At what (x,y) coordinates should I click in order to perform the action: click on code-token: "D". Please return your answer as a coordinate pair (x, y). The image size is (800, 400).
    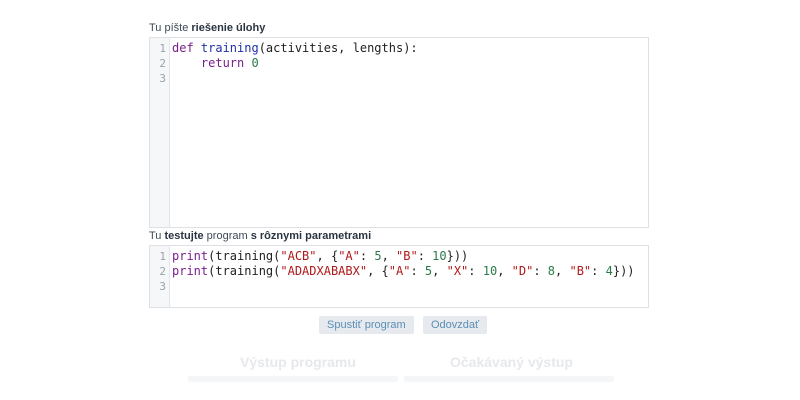
    Looking at the image, I should click on (522, 271).